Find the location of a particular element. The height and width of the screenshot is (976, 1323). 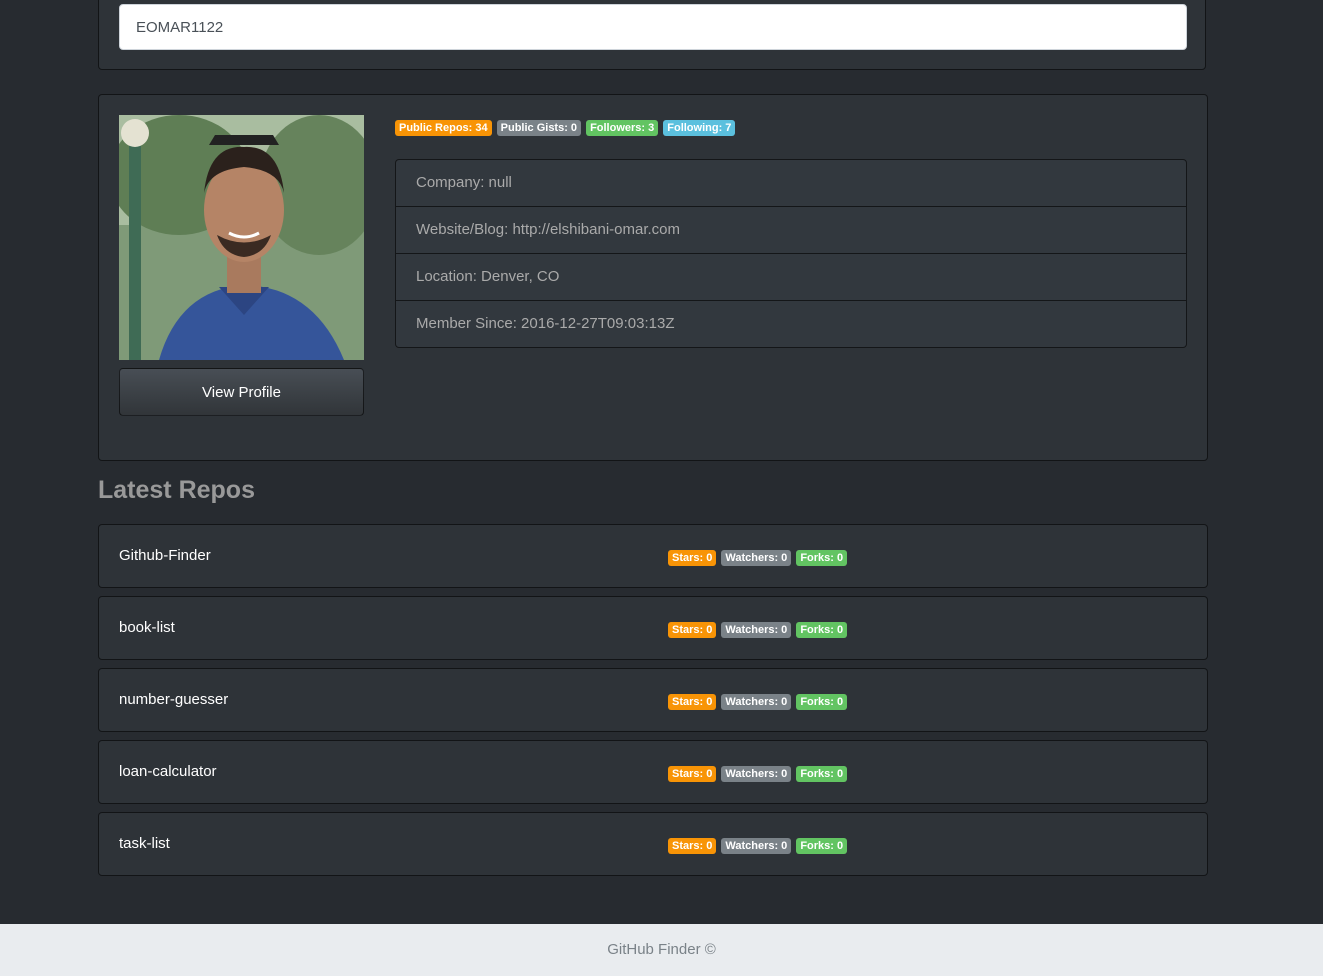

footer: GitHub Finder © is located at coordinates (661, 950).